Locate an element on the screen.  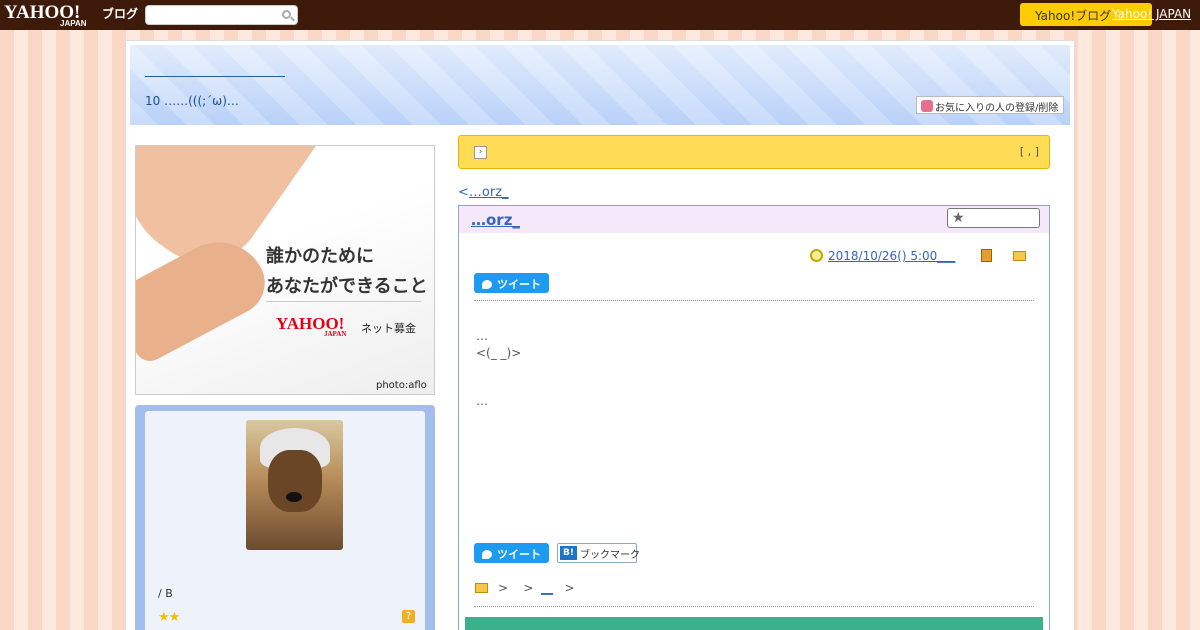
banner-service: ネット募金 is located at coordinates (388, 328).